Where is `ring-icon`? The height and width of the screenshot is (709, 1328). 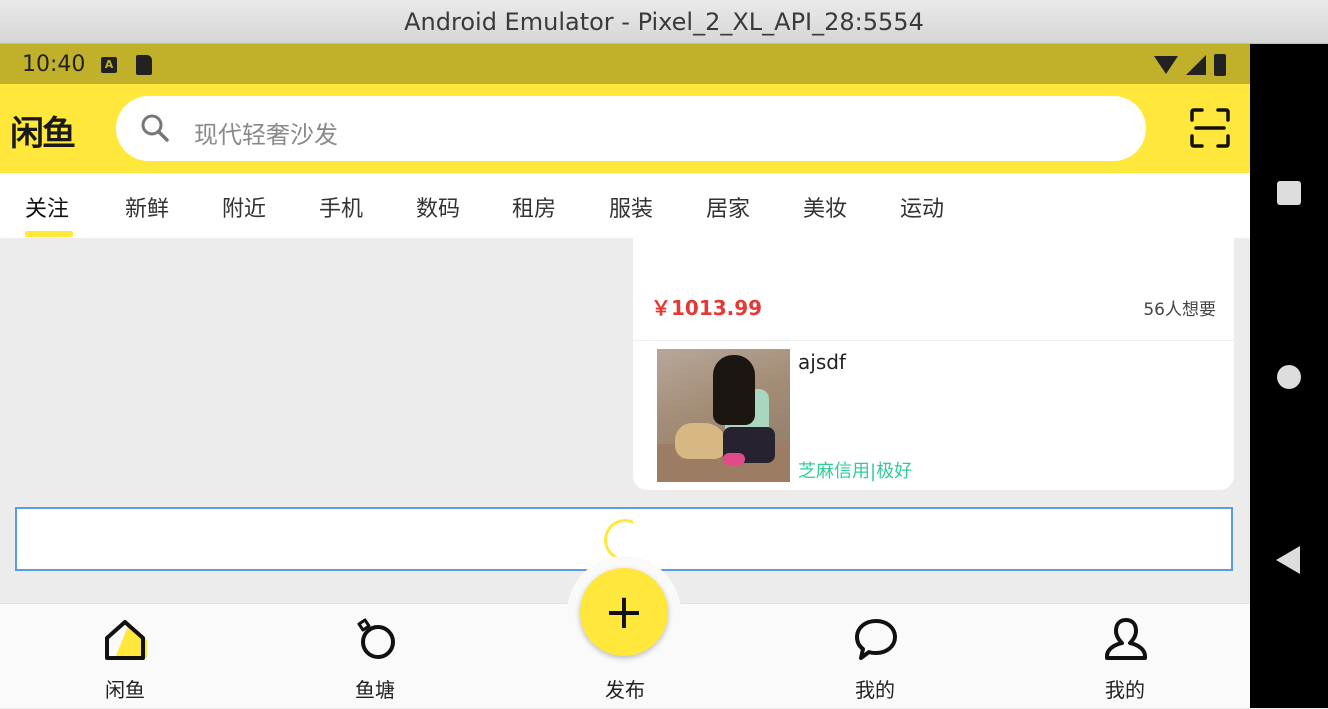 ring-icon is located at coordinates (376, 638).